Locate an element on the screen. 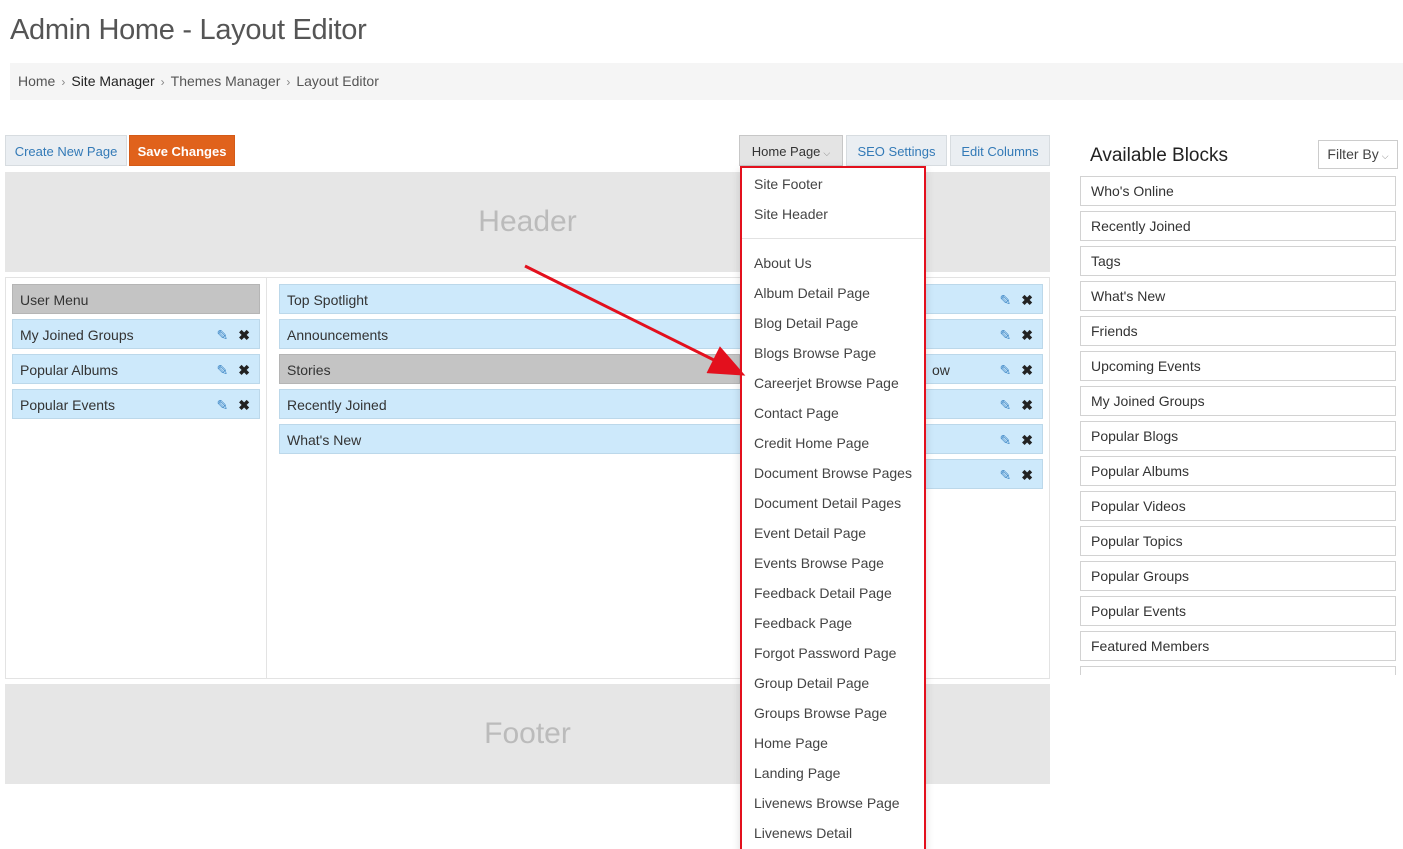  block-label: Stories is located at coordinates (309, 370).